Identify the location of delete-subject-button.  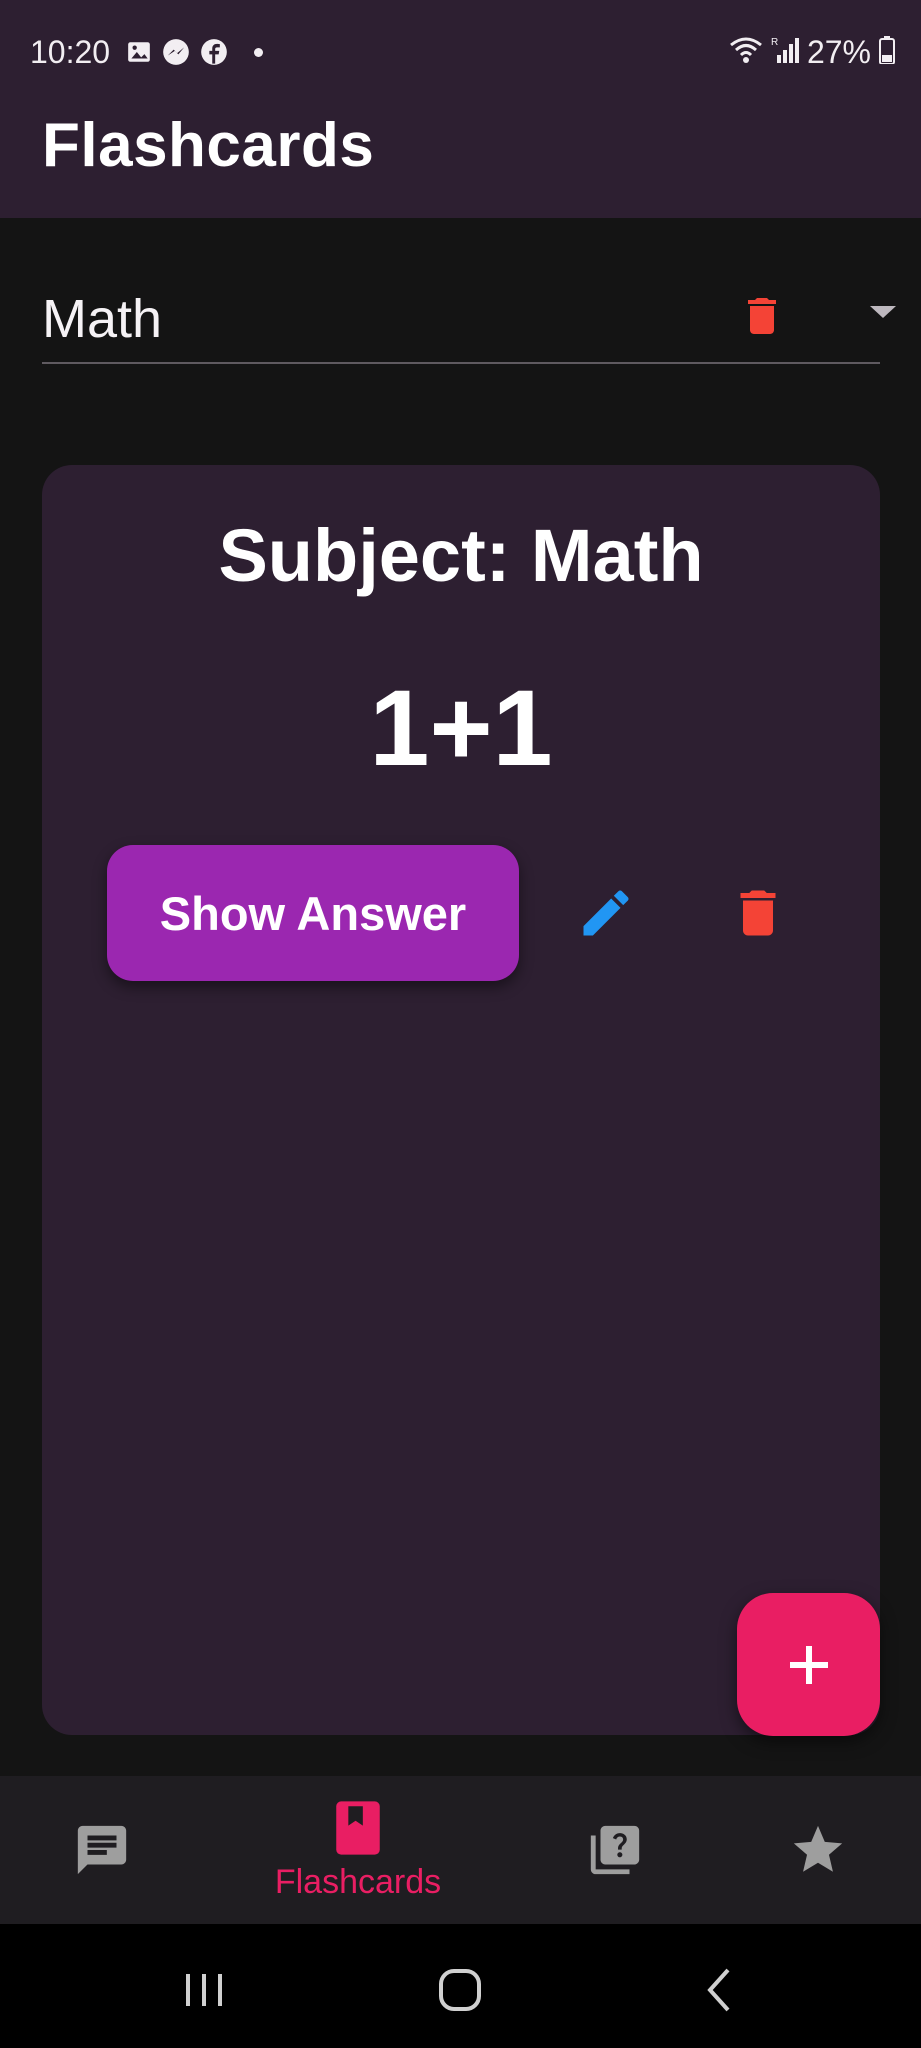
(762, 316).